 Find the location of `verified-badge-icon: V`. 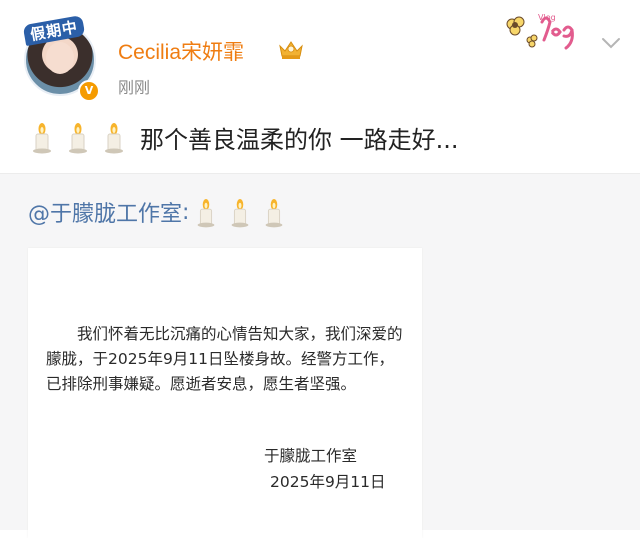

verified-badge-icon: V is located at coordinates (89, 91).